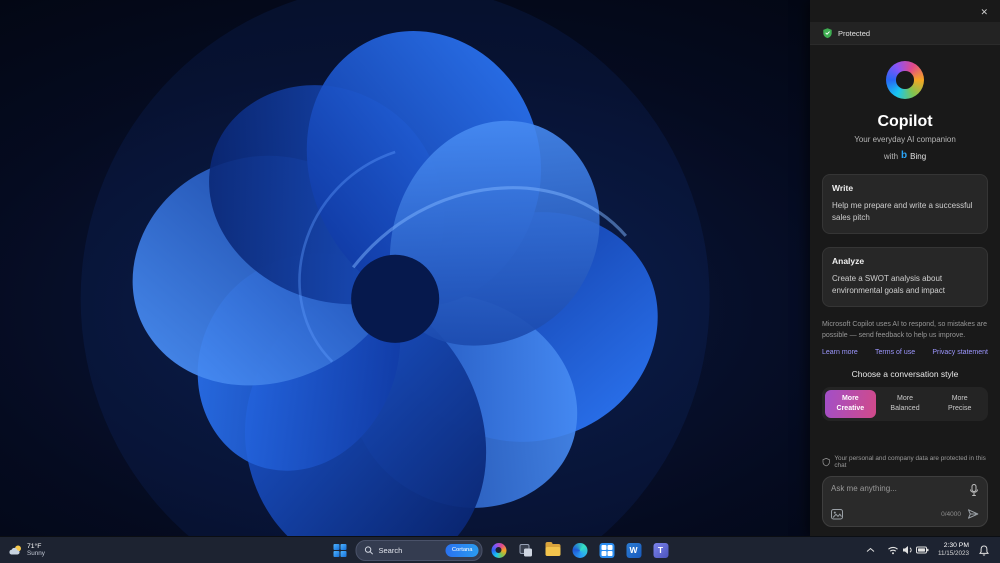  I want to click on word-button: W, so click(634, 550).